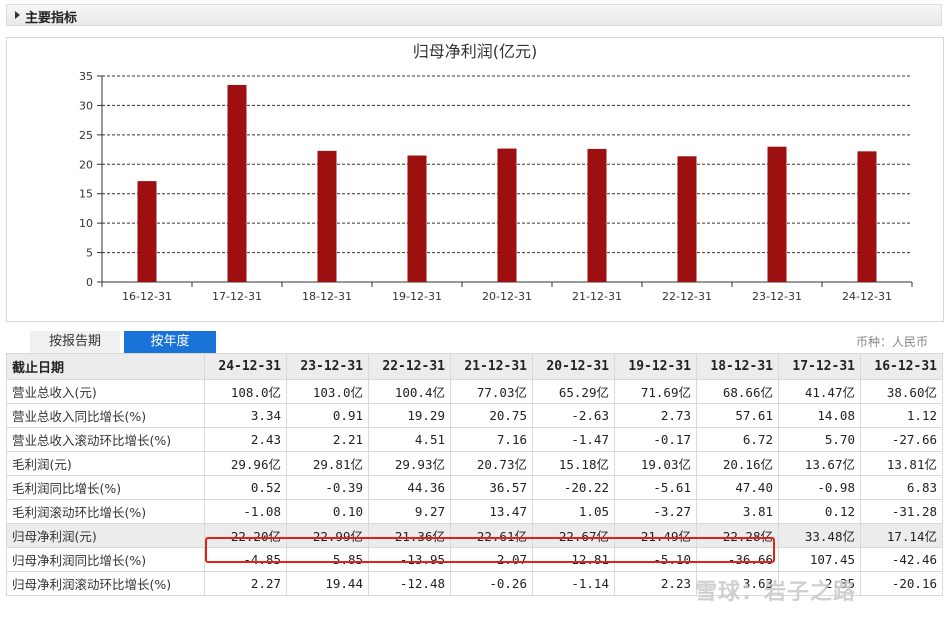 The width and height of the screenshot is (948, 622). I want to click on table-cell: 38.60亿, so click(901, 391).